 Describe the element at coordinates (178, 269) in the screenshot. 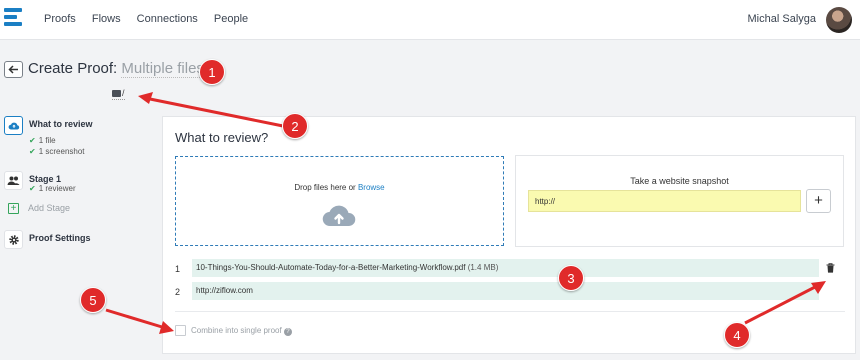

I see `file-row-number: 1` at that location.